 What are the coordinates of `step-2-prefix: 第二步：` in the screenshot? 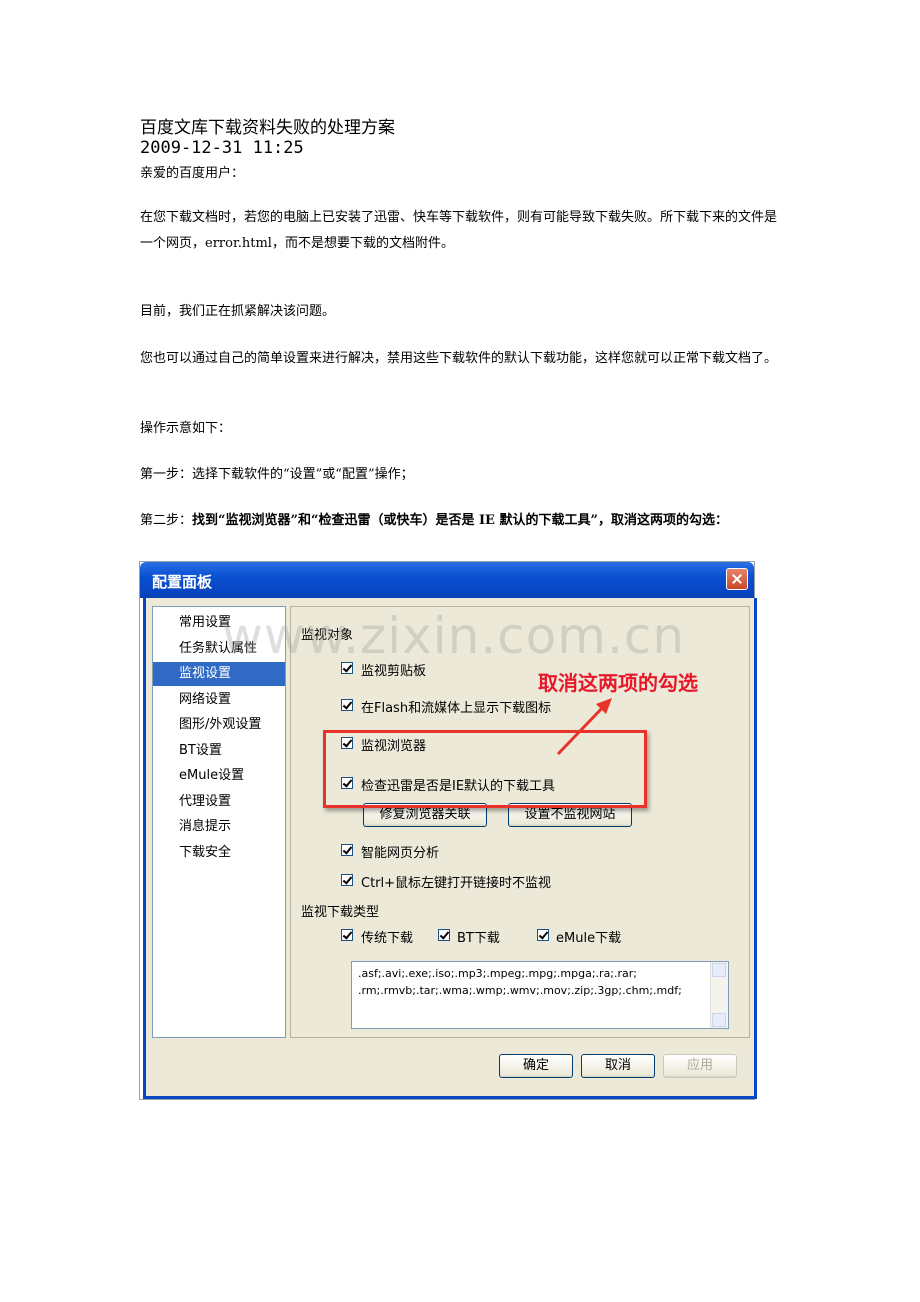 It's located at (166, 520).